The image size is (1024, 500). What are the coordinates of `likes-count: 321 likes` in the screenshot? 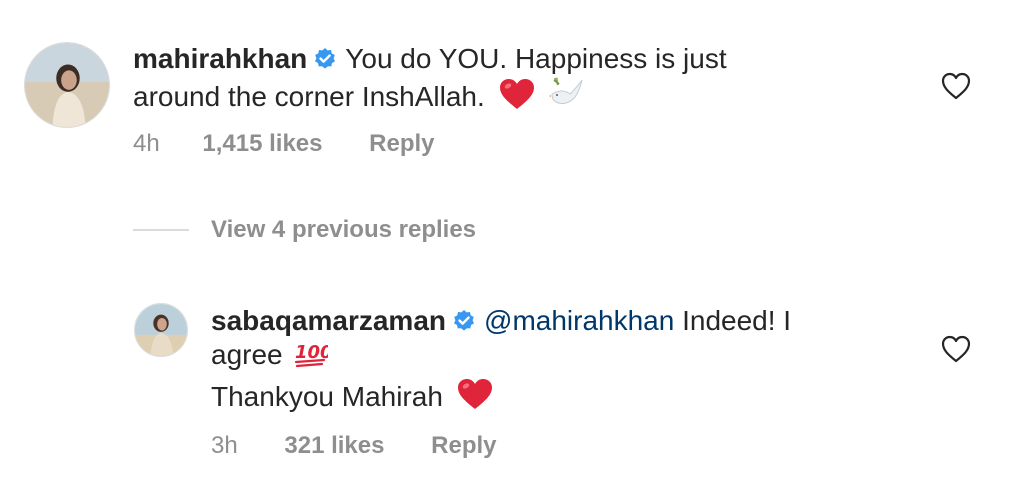 It's located at (334, 446).